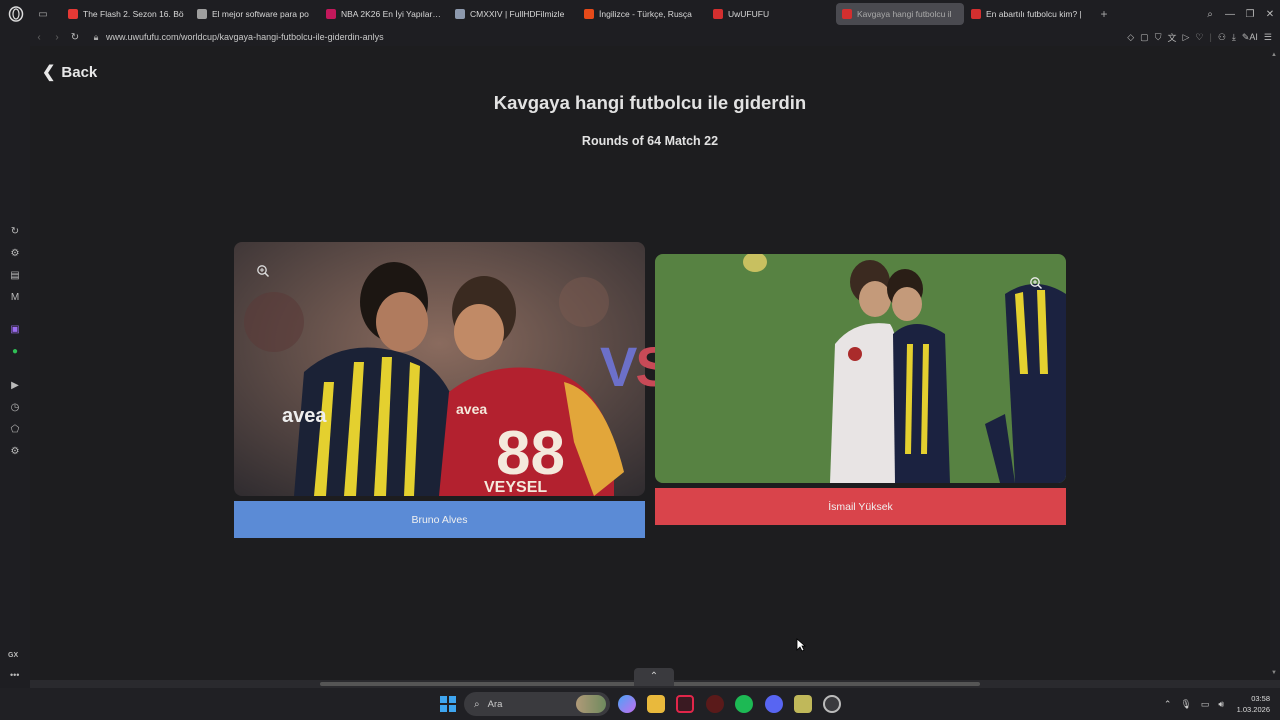 Image resolution: width=1280 pixels, height=720 pixels. What do you see at coordinates (1185, 704) in the screenshot?
I see `microphone-icon: 🎙︎` at bounding box center [1185, 704].